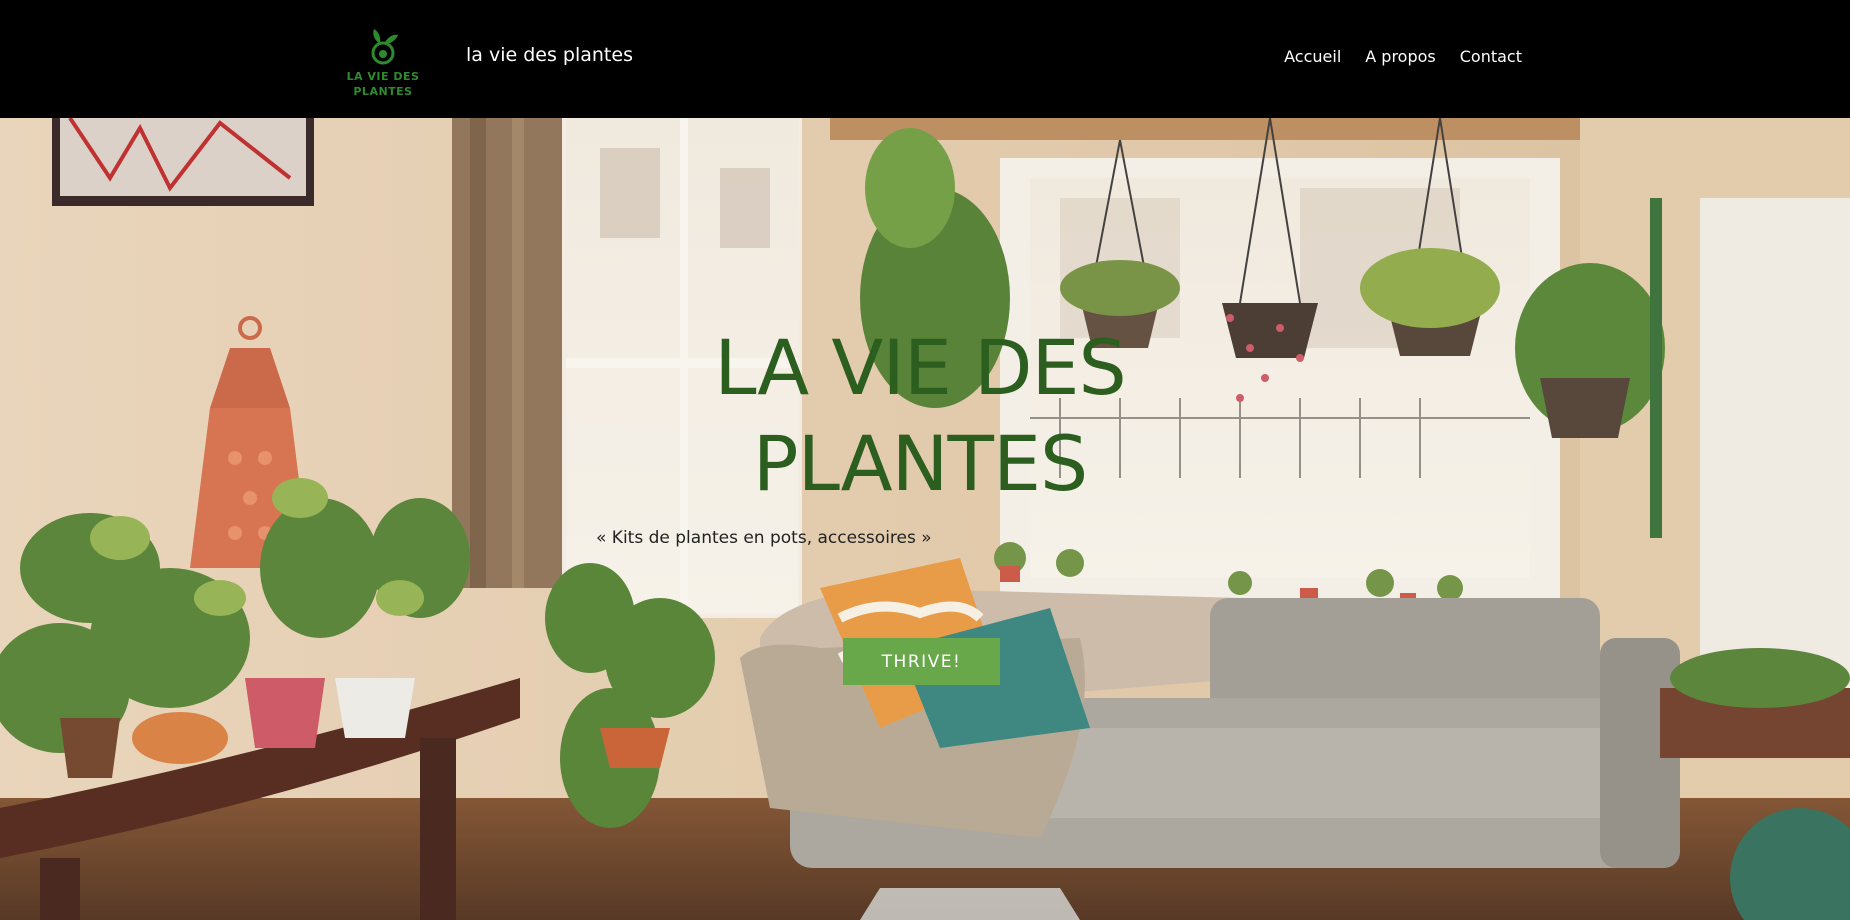 Image resolution: width=1850 pixels, height=920 pixels. I want to click on nav-item-contact: Contact, so click(1491, 56).